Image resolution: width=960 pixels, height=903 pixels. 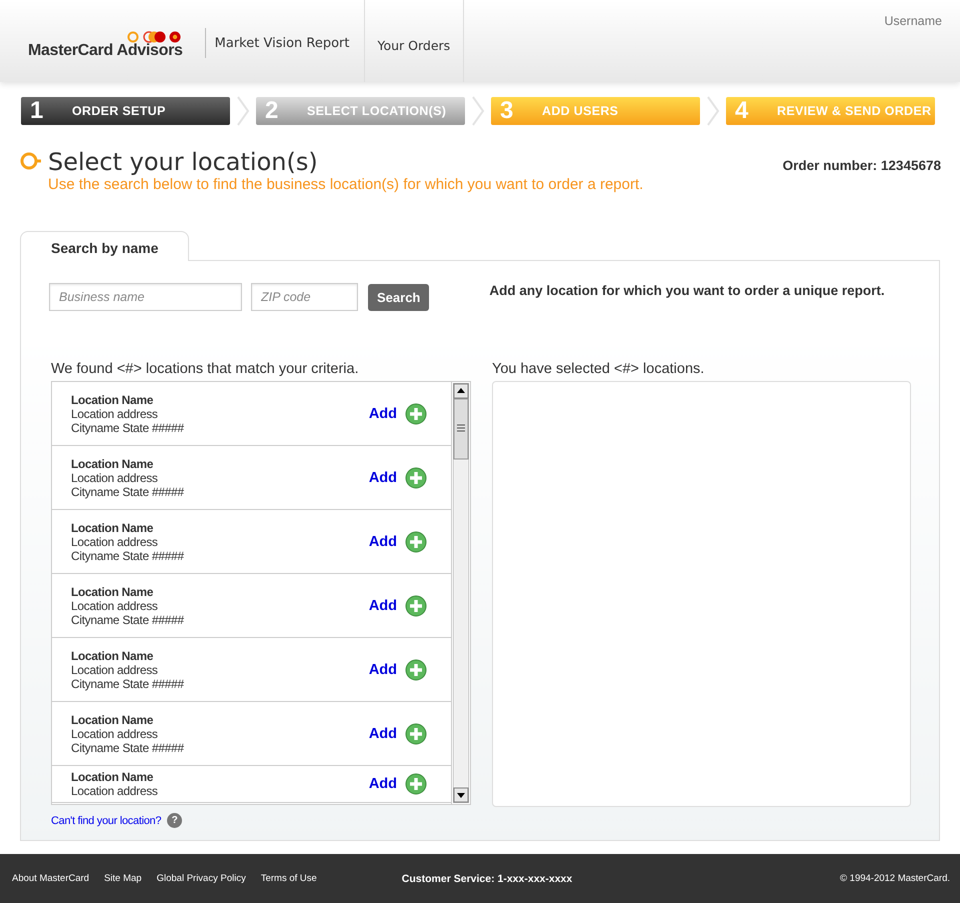 I want to click on copyright: © 1994-2012 MasterCard., so click(x=895, y=878).